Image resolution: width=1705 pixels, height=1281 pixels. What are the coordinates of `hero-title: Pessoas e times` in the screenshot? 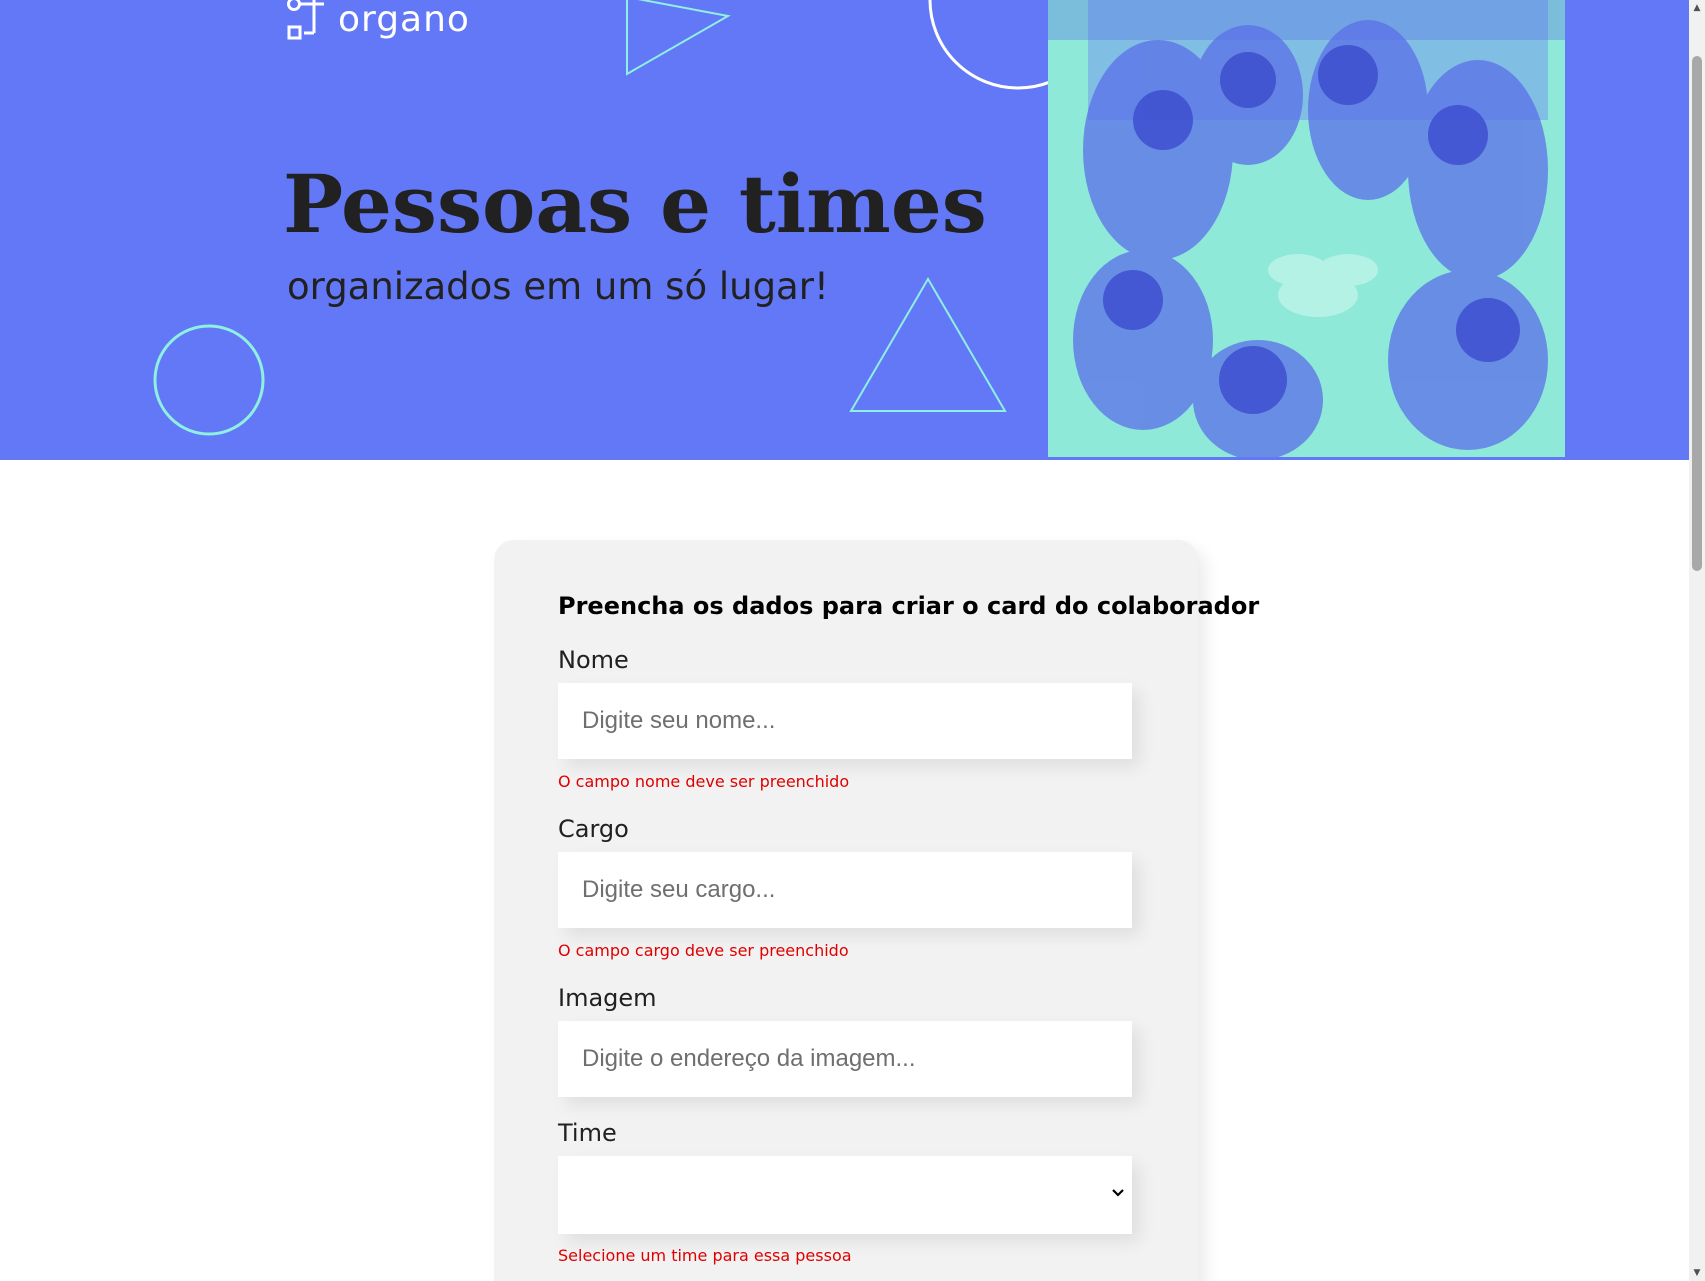 It's located at (635, 204).